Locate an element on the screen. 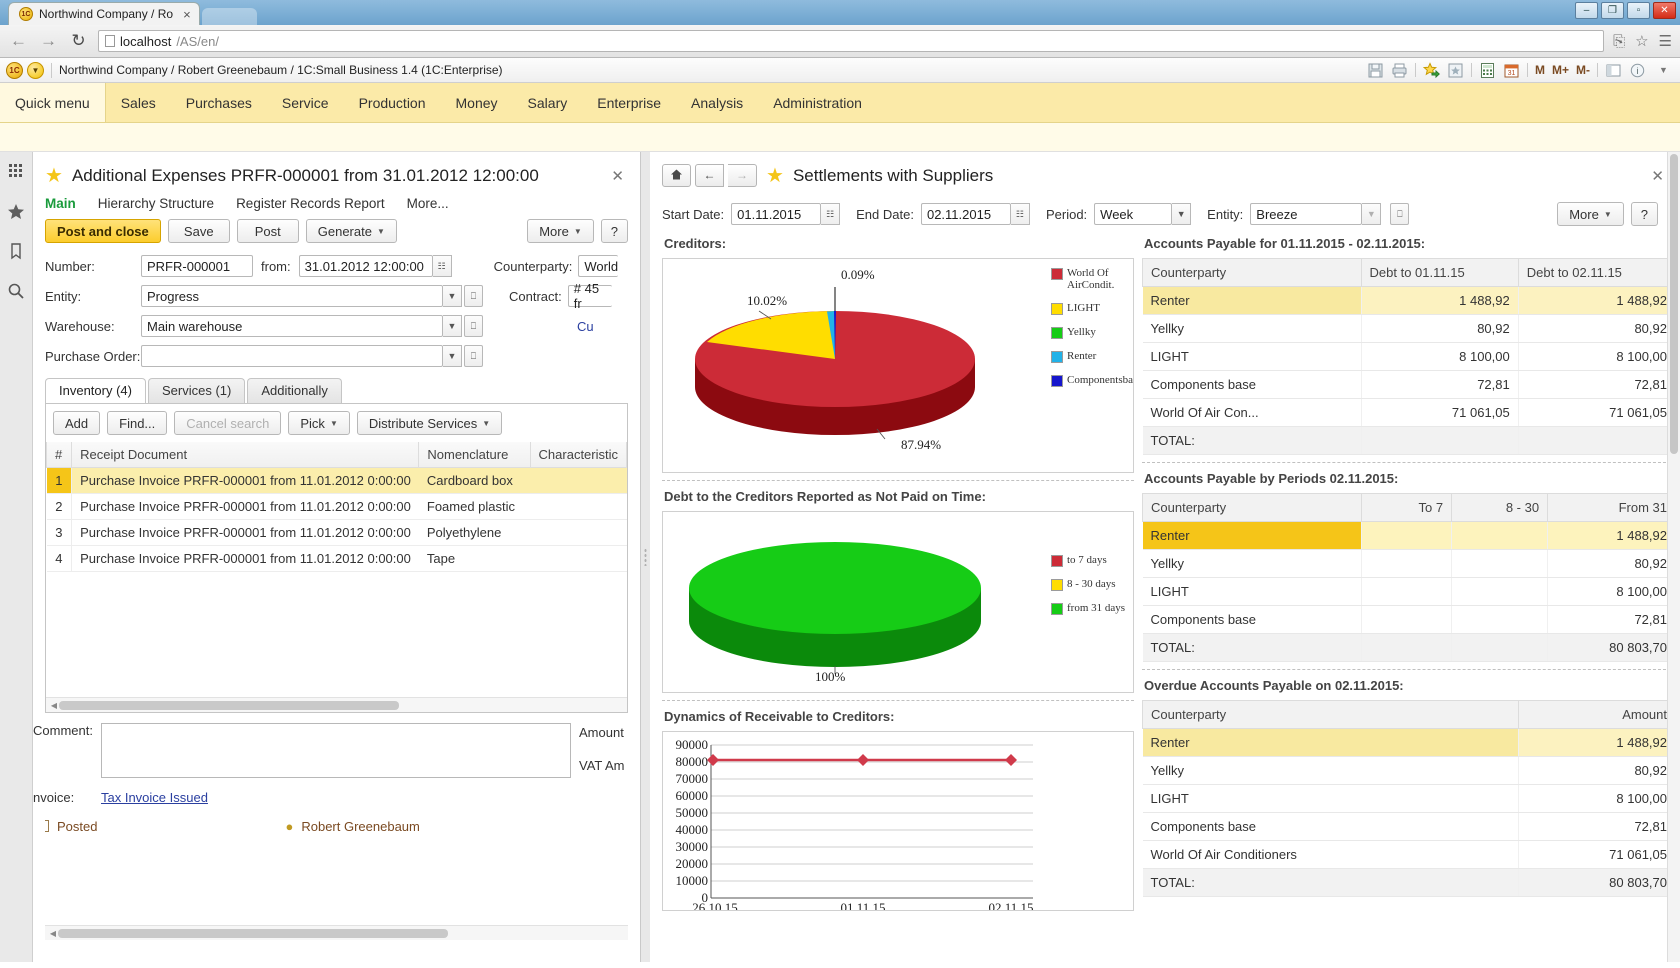  distribute-services-button: Distribute Services ▼ is located at coordinates (429, 423).